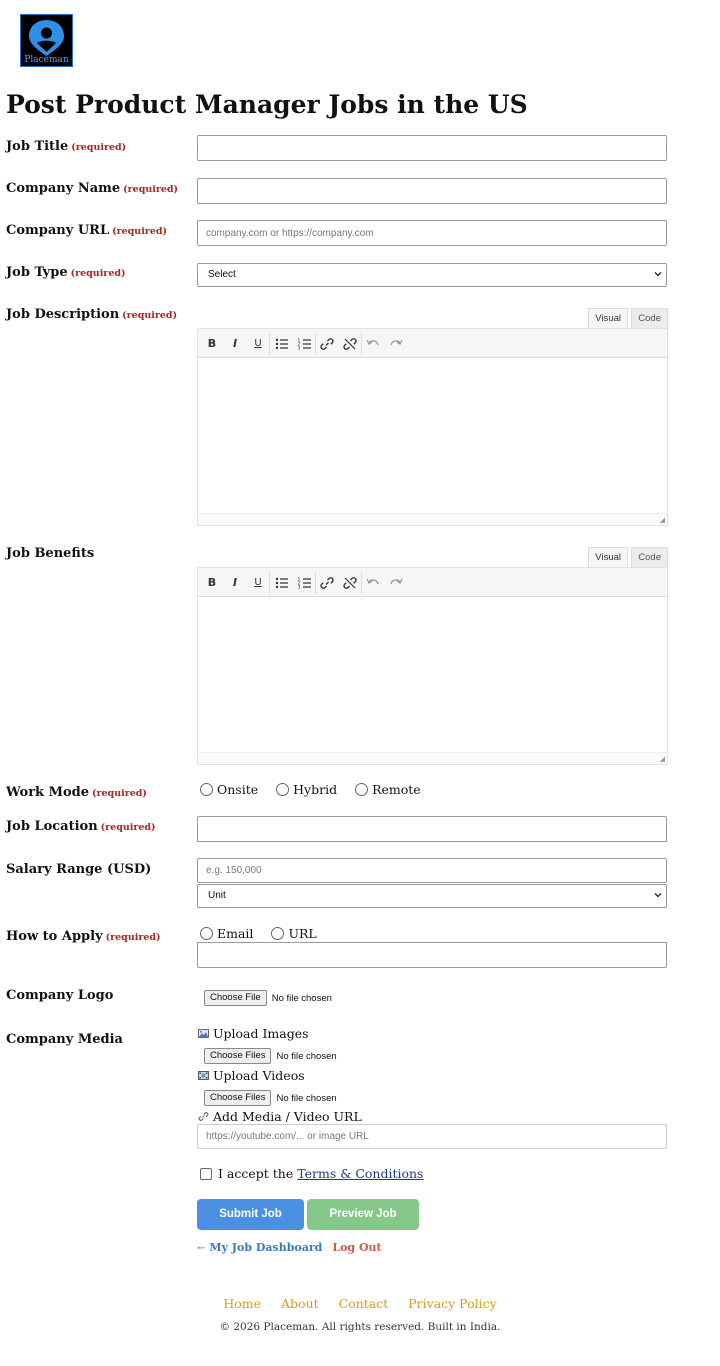  Describe the element at coordinates (432, 829) in the screenshot. I see `job-location-input` at that location.